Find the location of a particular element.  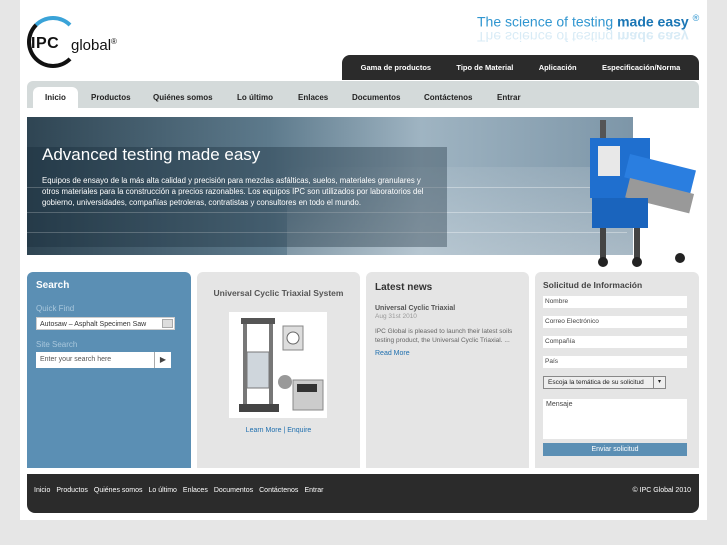

hero-title: Advanced testing made easy is located at coordinates (151, 154).